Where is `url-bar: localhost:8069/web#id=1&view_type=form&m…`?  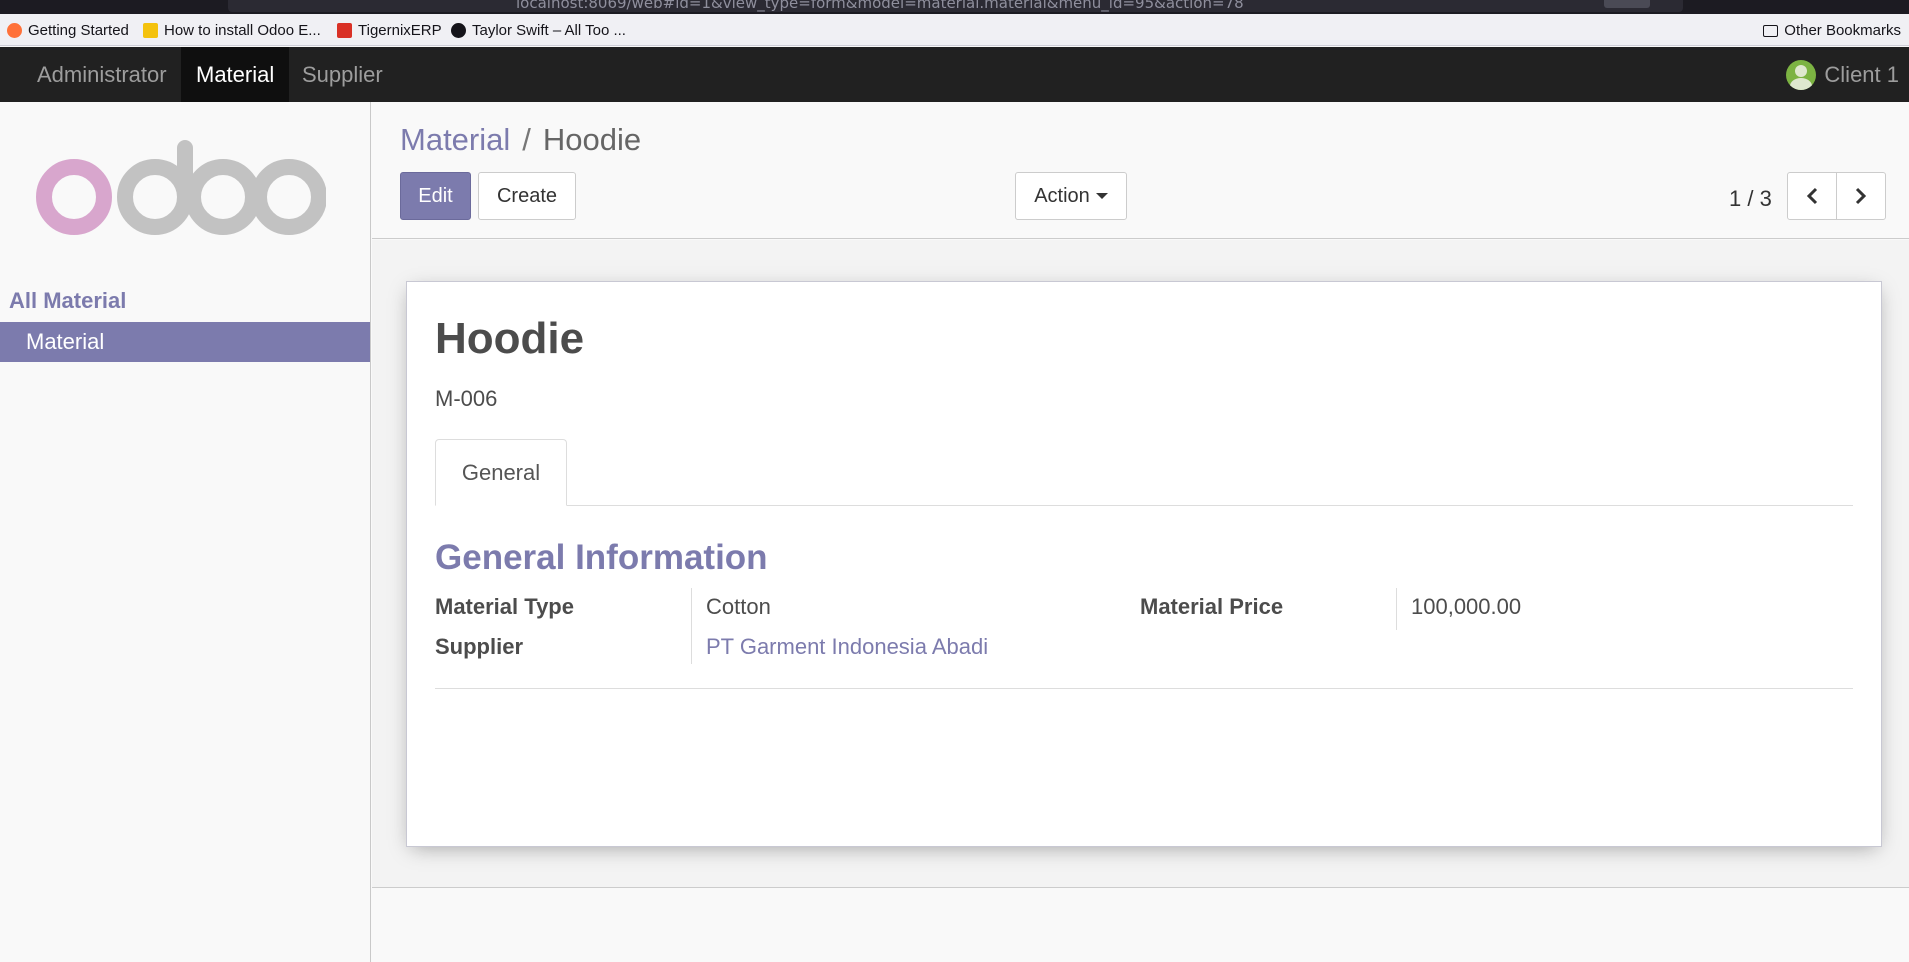 url-bar: localhost:8069/web#id=1&view_type=form&m… is located at coordinates (955, 6).